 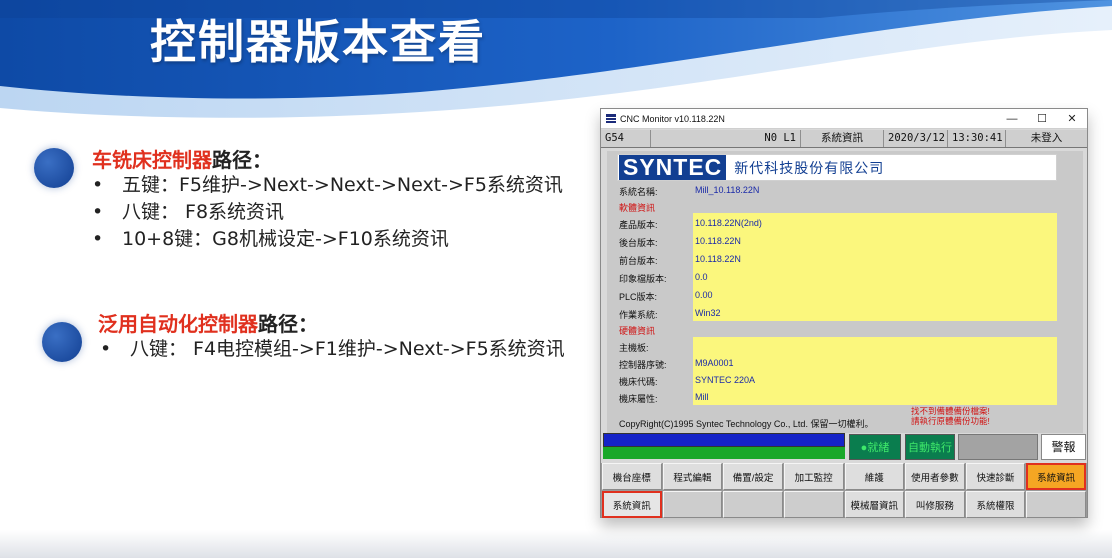 I want to click on section-heading-lathe-mill: 车铣床控制器路径：, so click(x=182, y=158).